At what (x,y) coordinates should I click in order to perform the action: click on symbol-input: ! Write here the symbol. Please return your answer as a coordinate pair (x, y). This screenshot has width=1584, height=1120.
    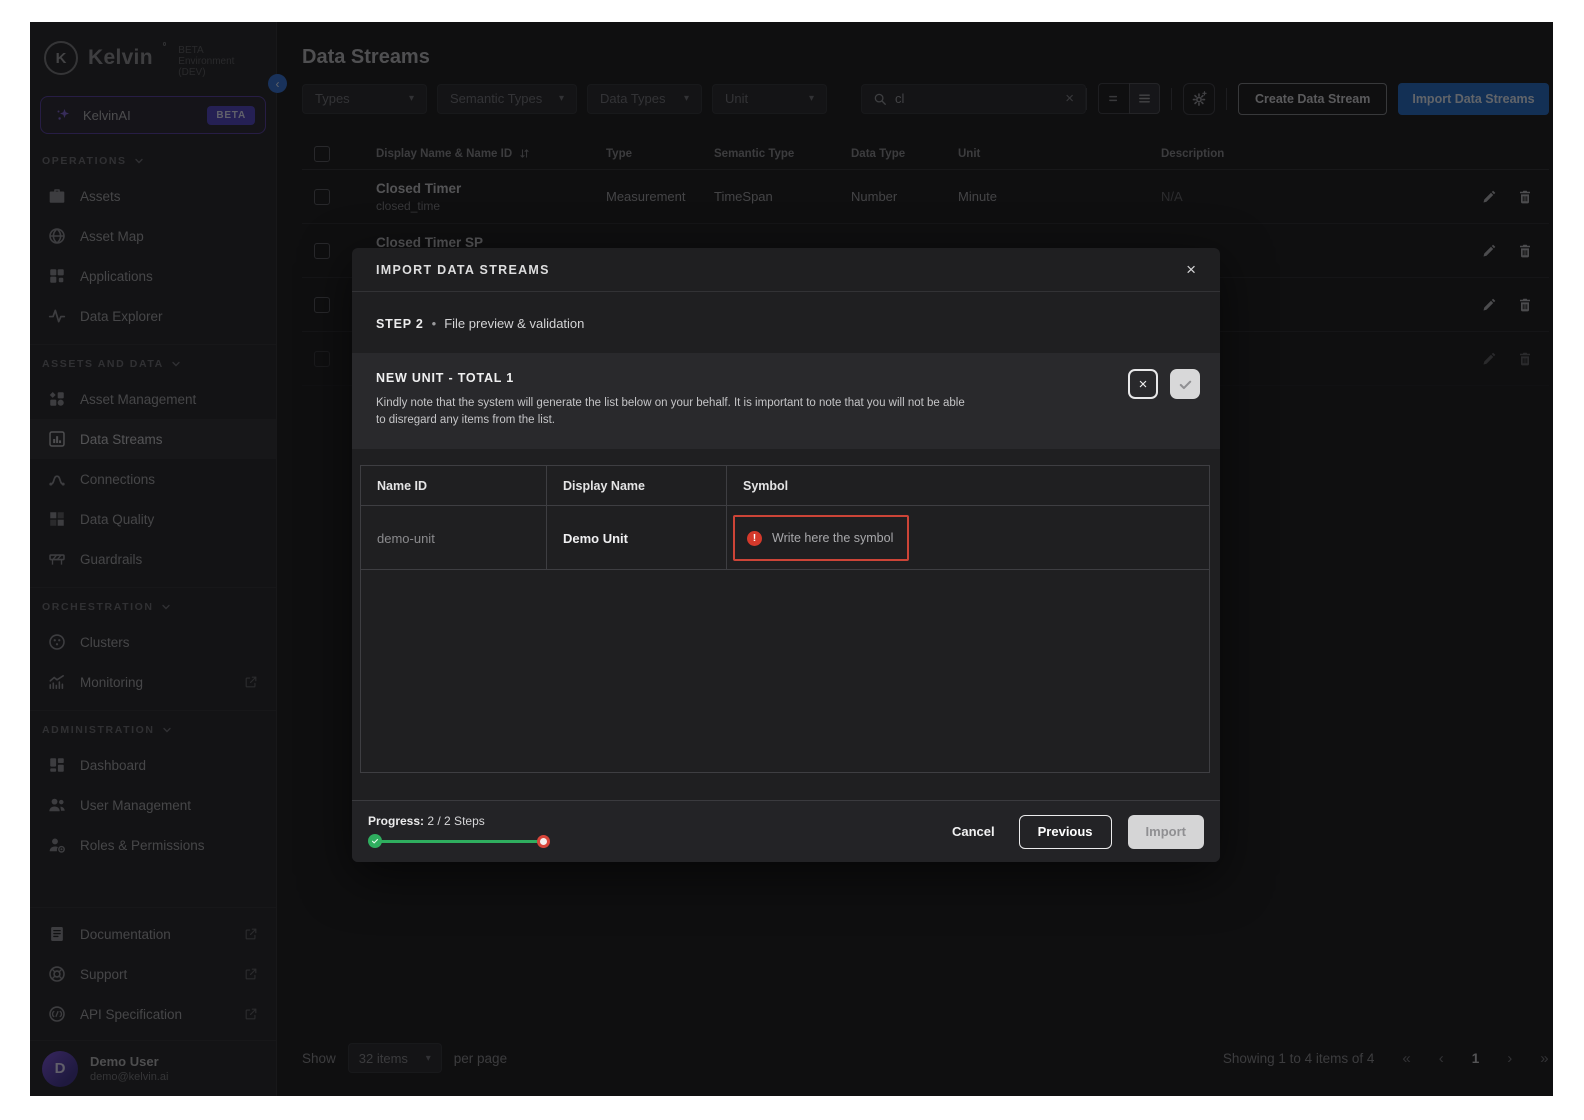
    Looking at the image, I should click on (821, 538).